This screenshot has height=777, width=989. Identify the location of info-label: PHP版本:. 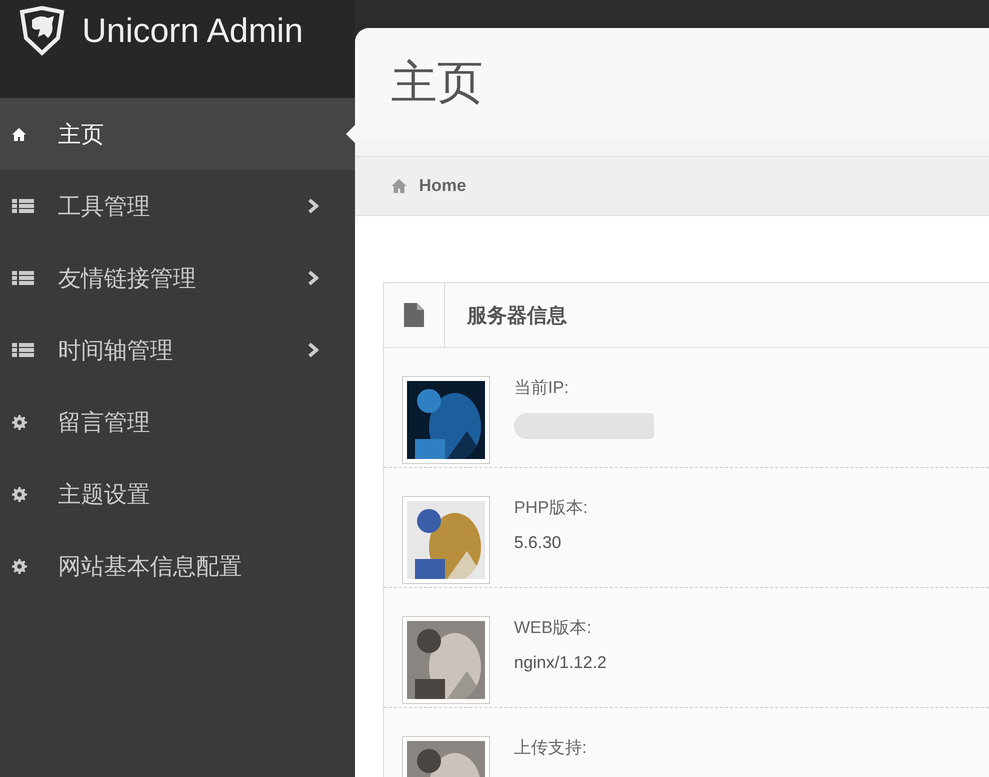
(551, 508).